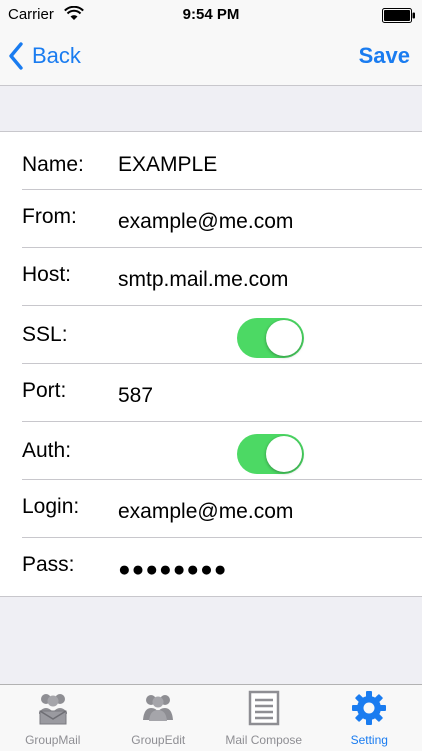  I want to click on tab-mail-compose: Mail Compose, so click(264, 718).